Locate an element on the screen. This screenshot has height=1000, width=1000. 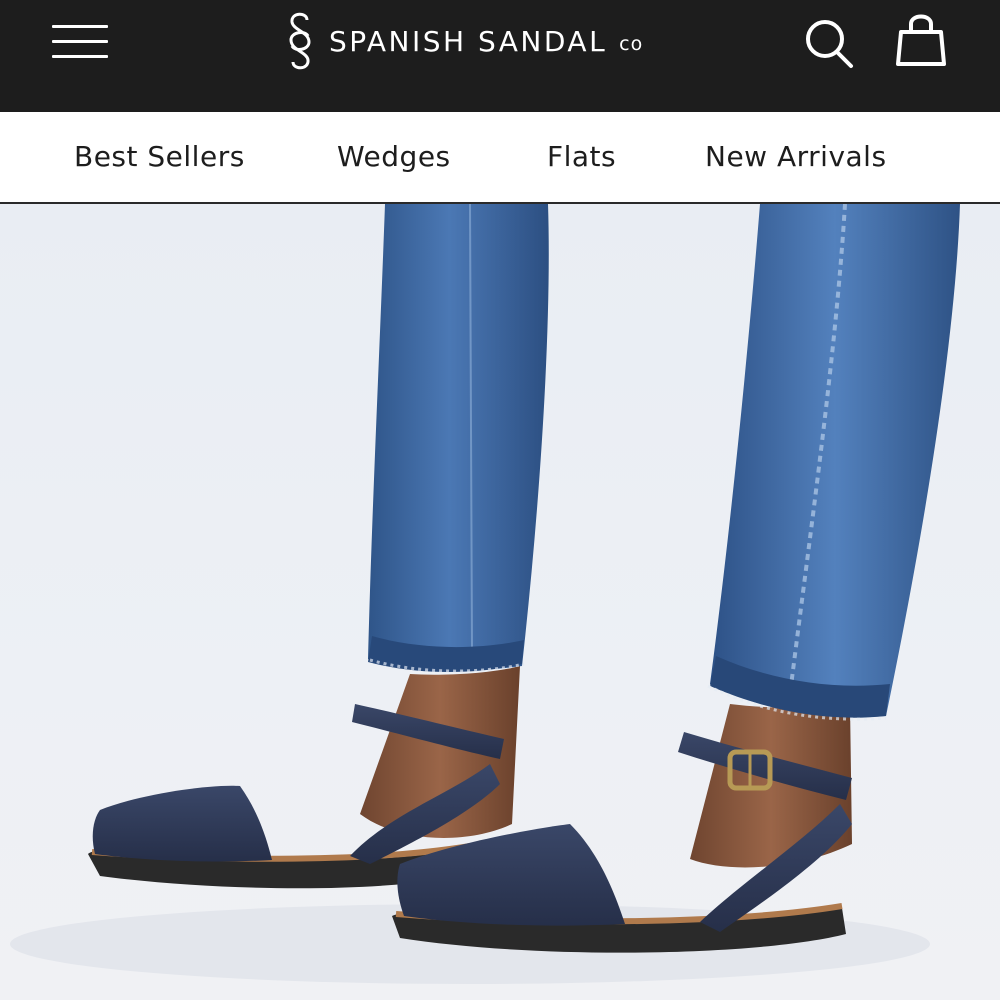
menu-icon-bar-middle is located at coordinates (80, 41).